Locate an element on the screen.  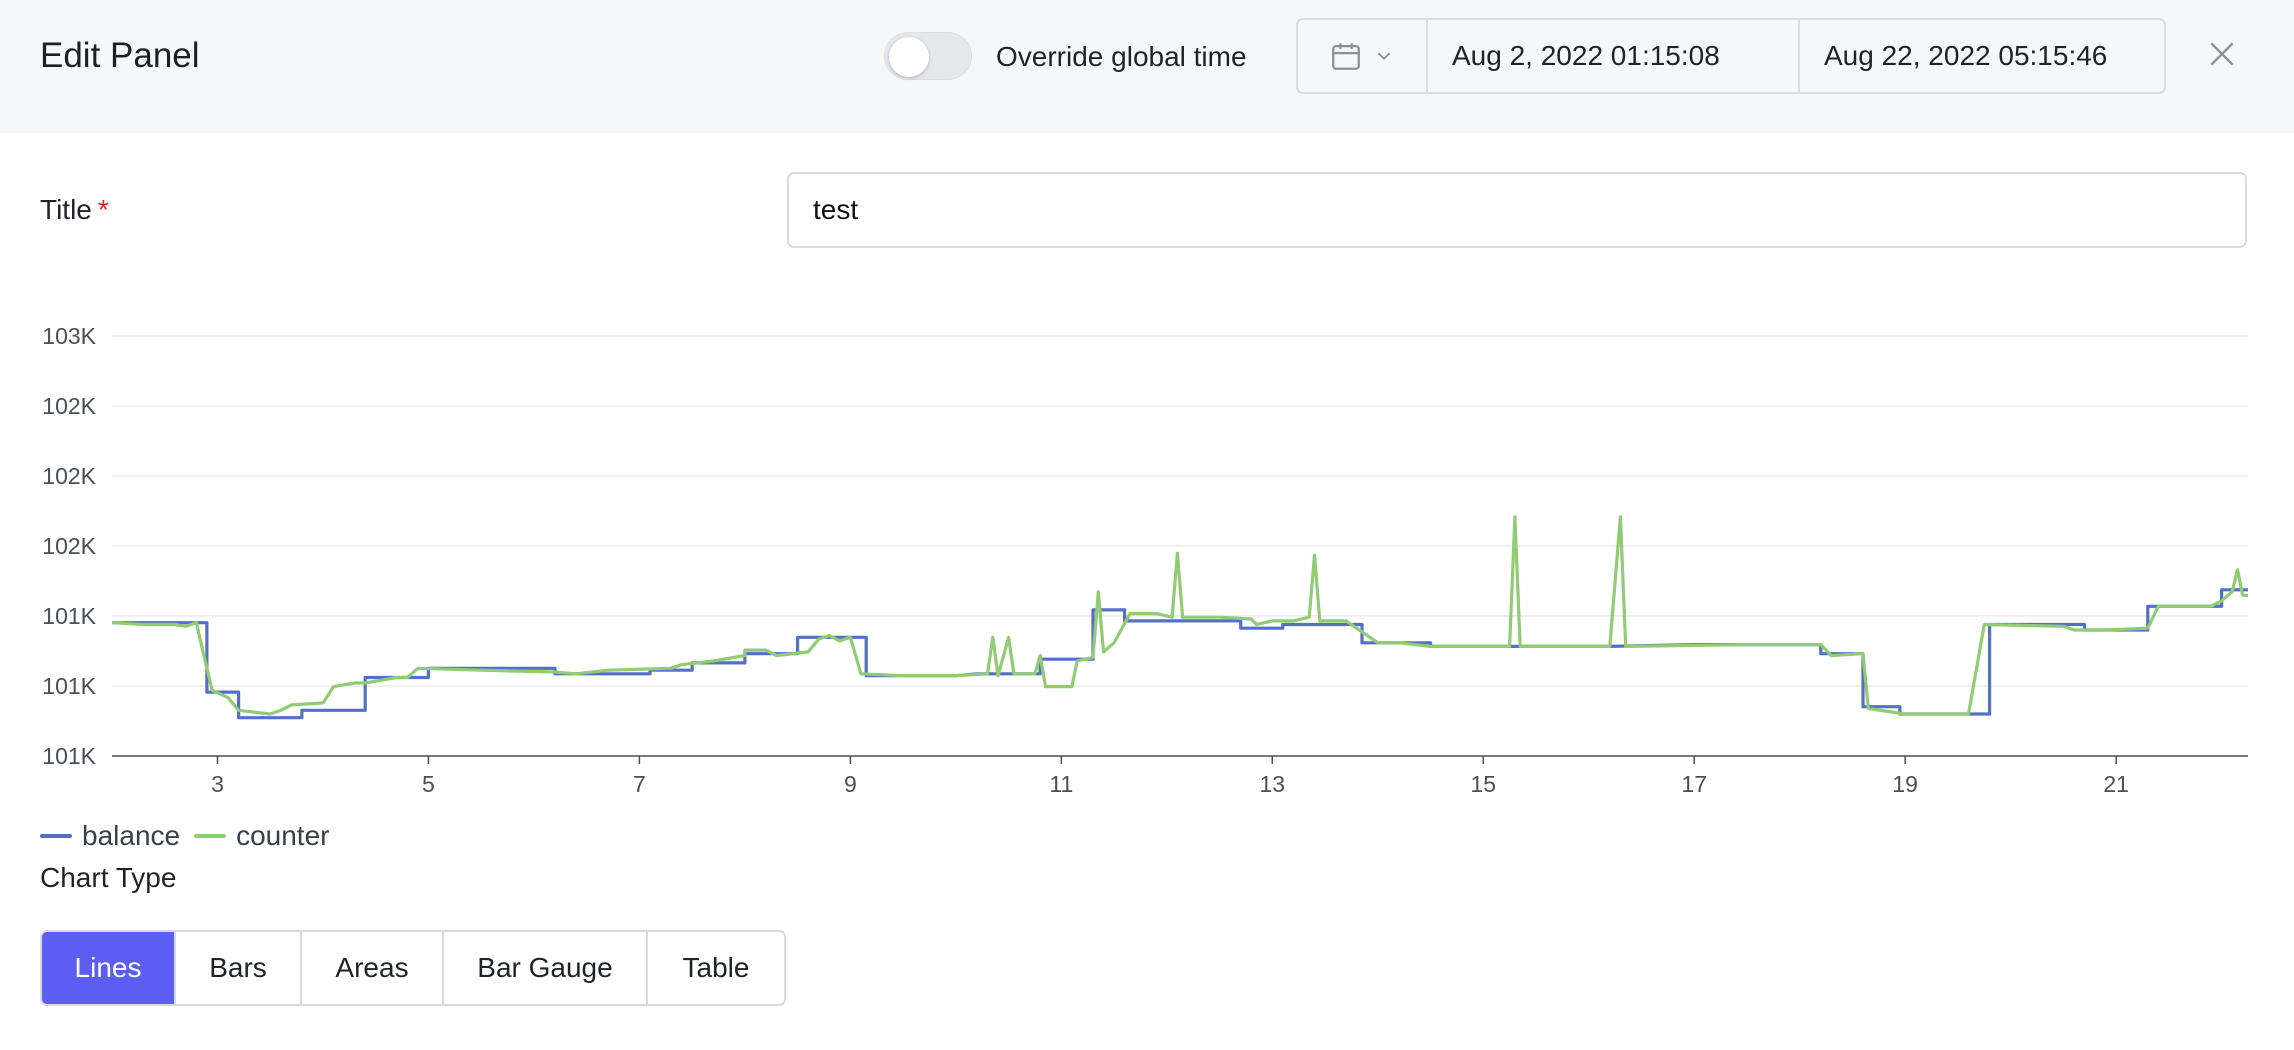
x-tick-label: 7 is located at coordinates (639, 784).